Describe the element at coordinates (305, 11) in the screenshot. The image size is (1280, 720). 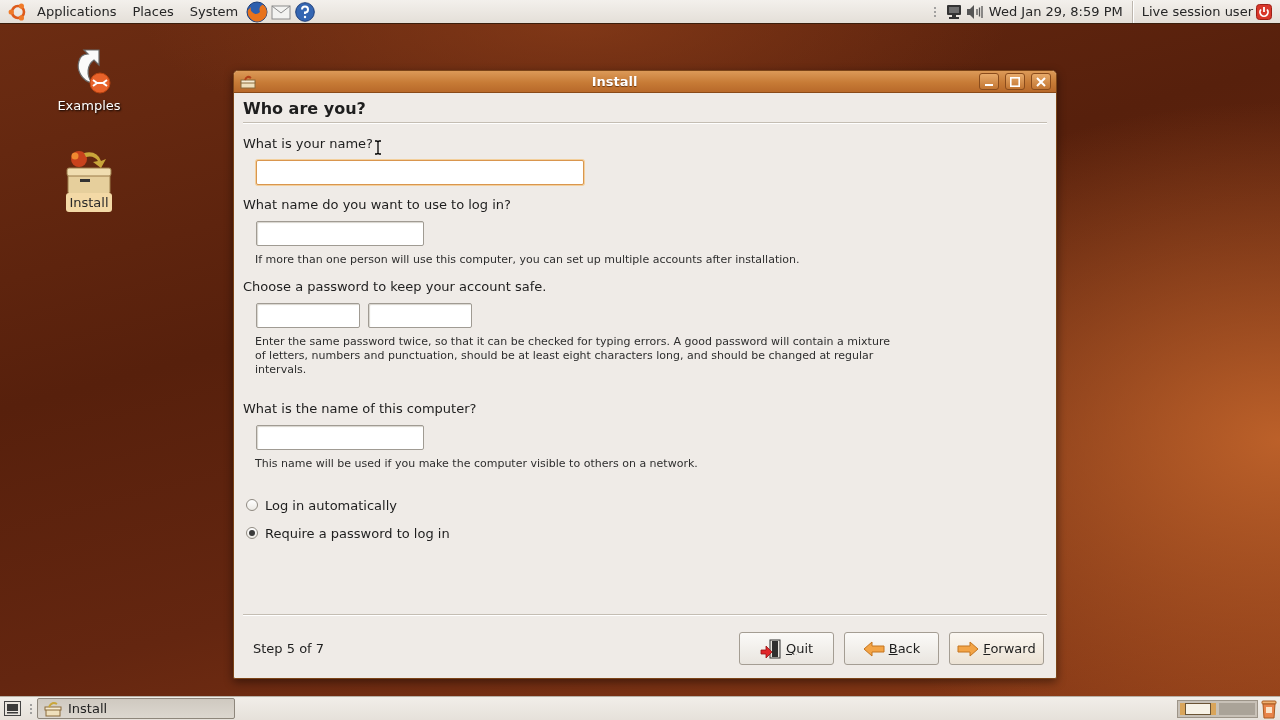
I see `help-icon` at that location.